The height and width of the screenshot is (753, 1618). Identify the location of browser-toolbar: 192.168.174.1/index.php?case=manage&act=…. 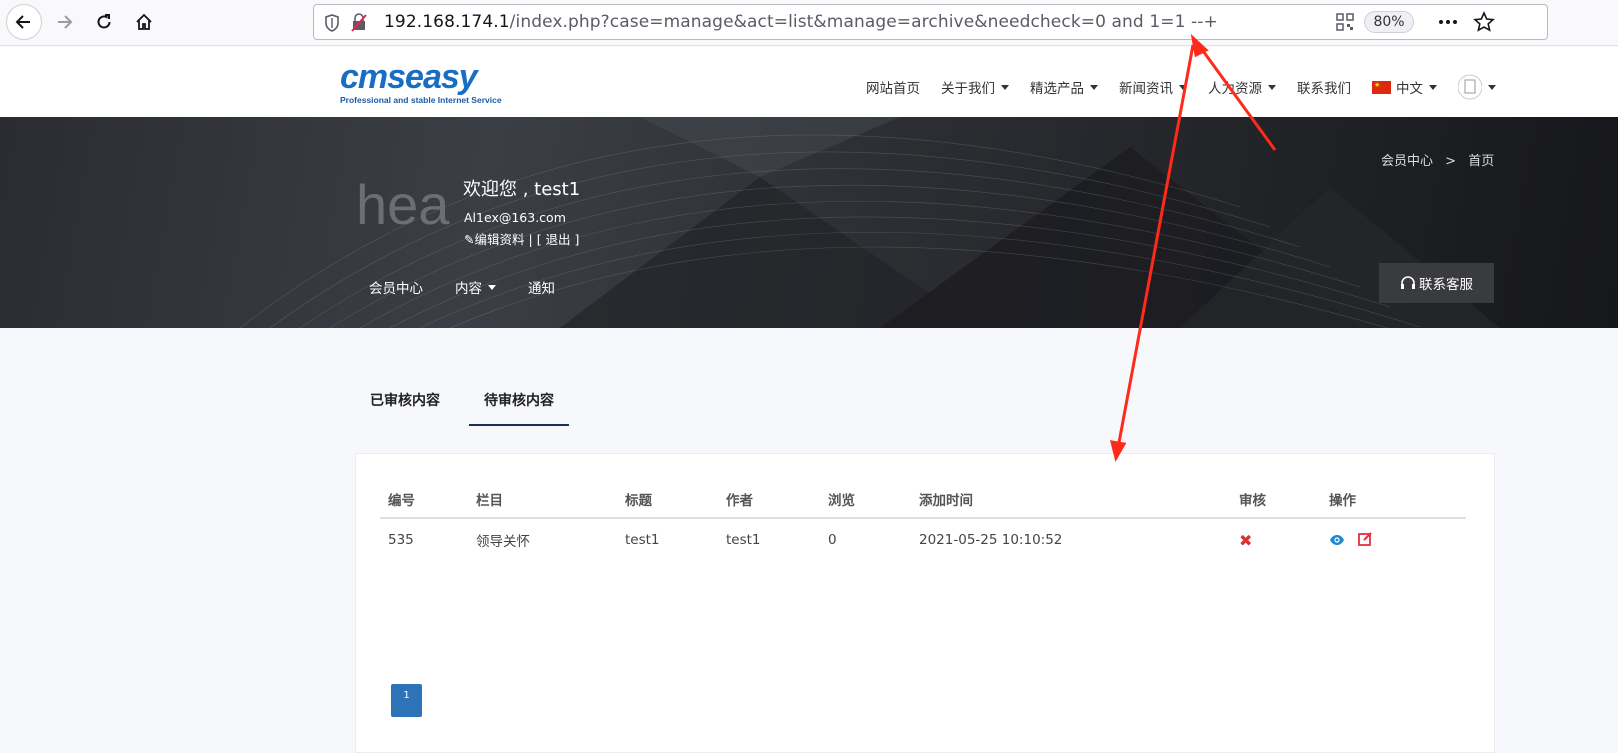
(809, 23).